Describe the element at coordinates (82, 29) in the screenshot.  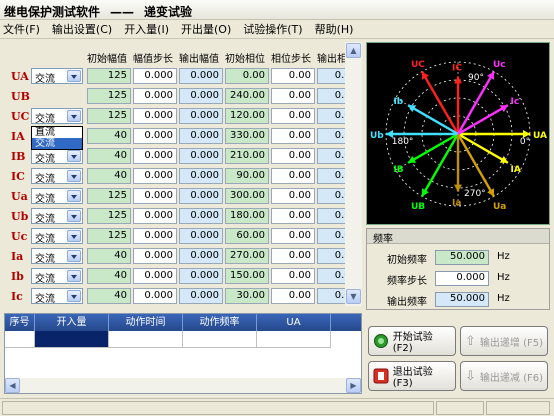
I see `menu-output-settings: 输出设置(C)` at that location.